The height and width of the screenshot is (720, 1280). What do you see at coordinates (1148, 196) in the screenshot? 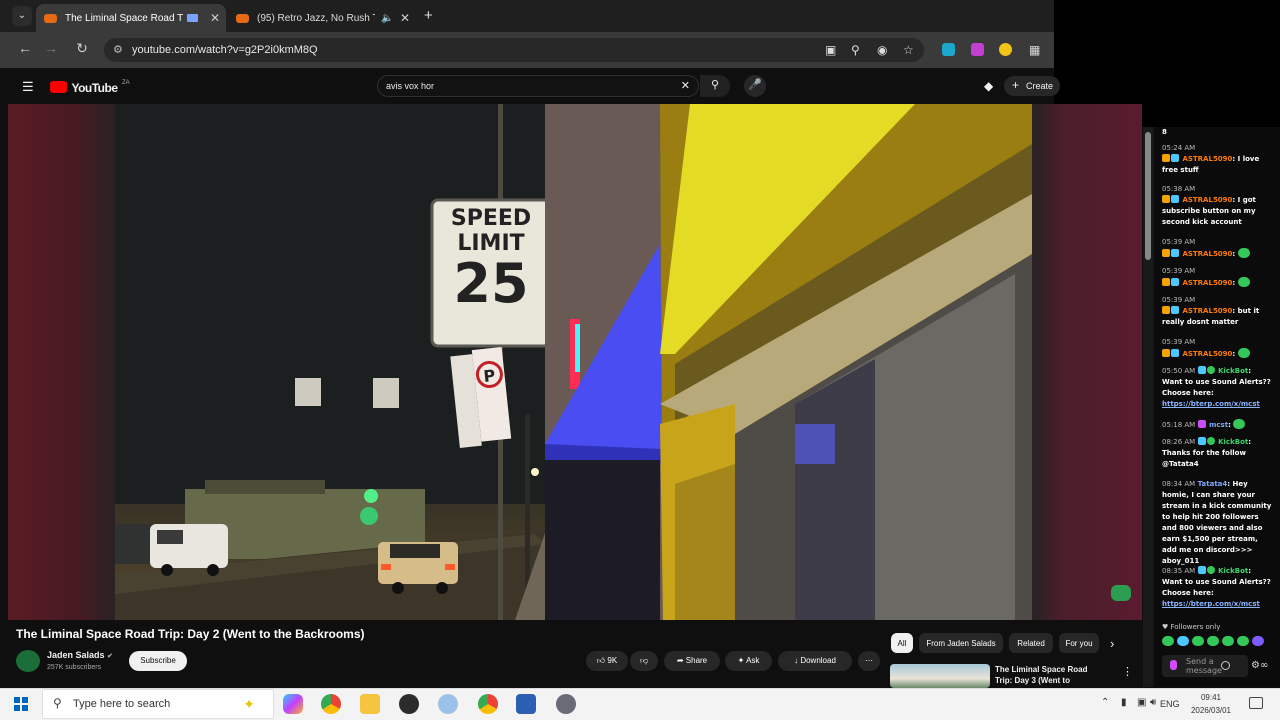
I see `scrollbar-thumb` at bounding box center [1148, 196].